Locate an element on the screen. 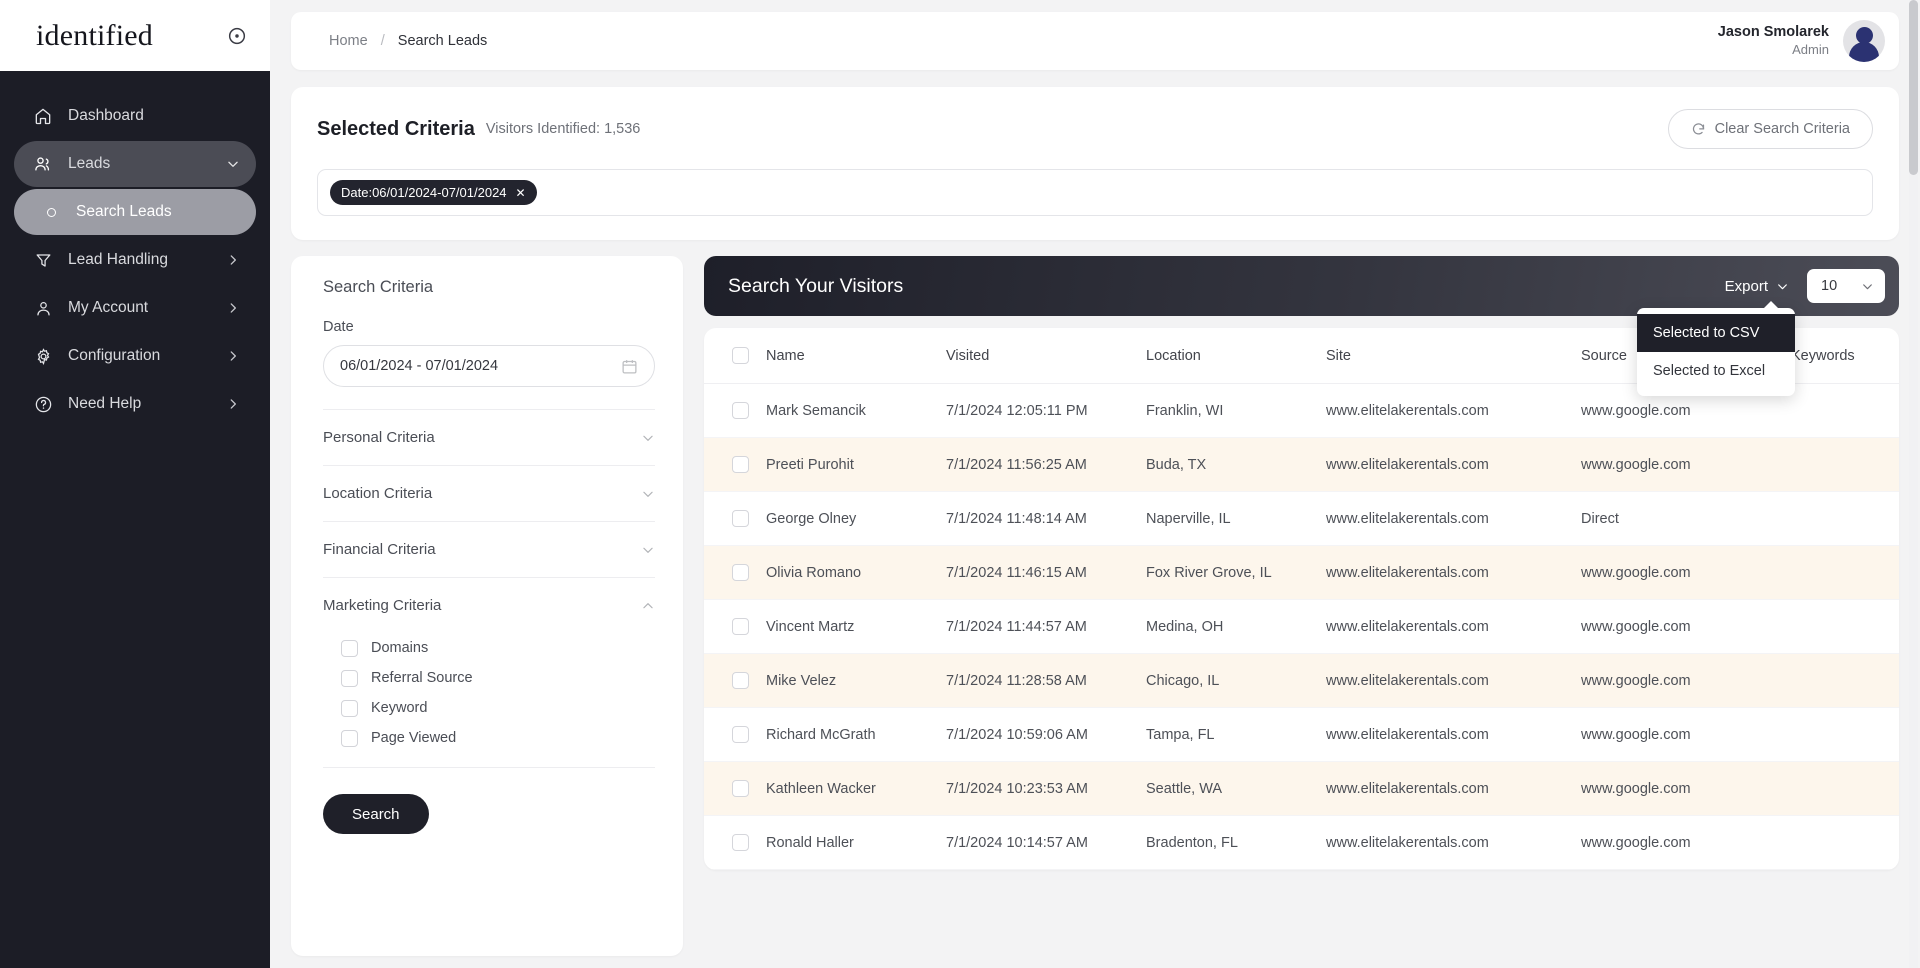  visitors-identified-count: Visitors Identified: 1,536 is located at coordinates (563, 129).